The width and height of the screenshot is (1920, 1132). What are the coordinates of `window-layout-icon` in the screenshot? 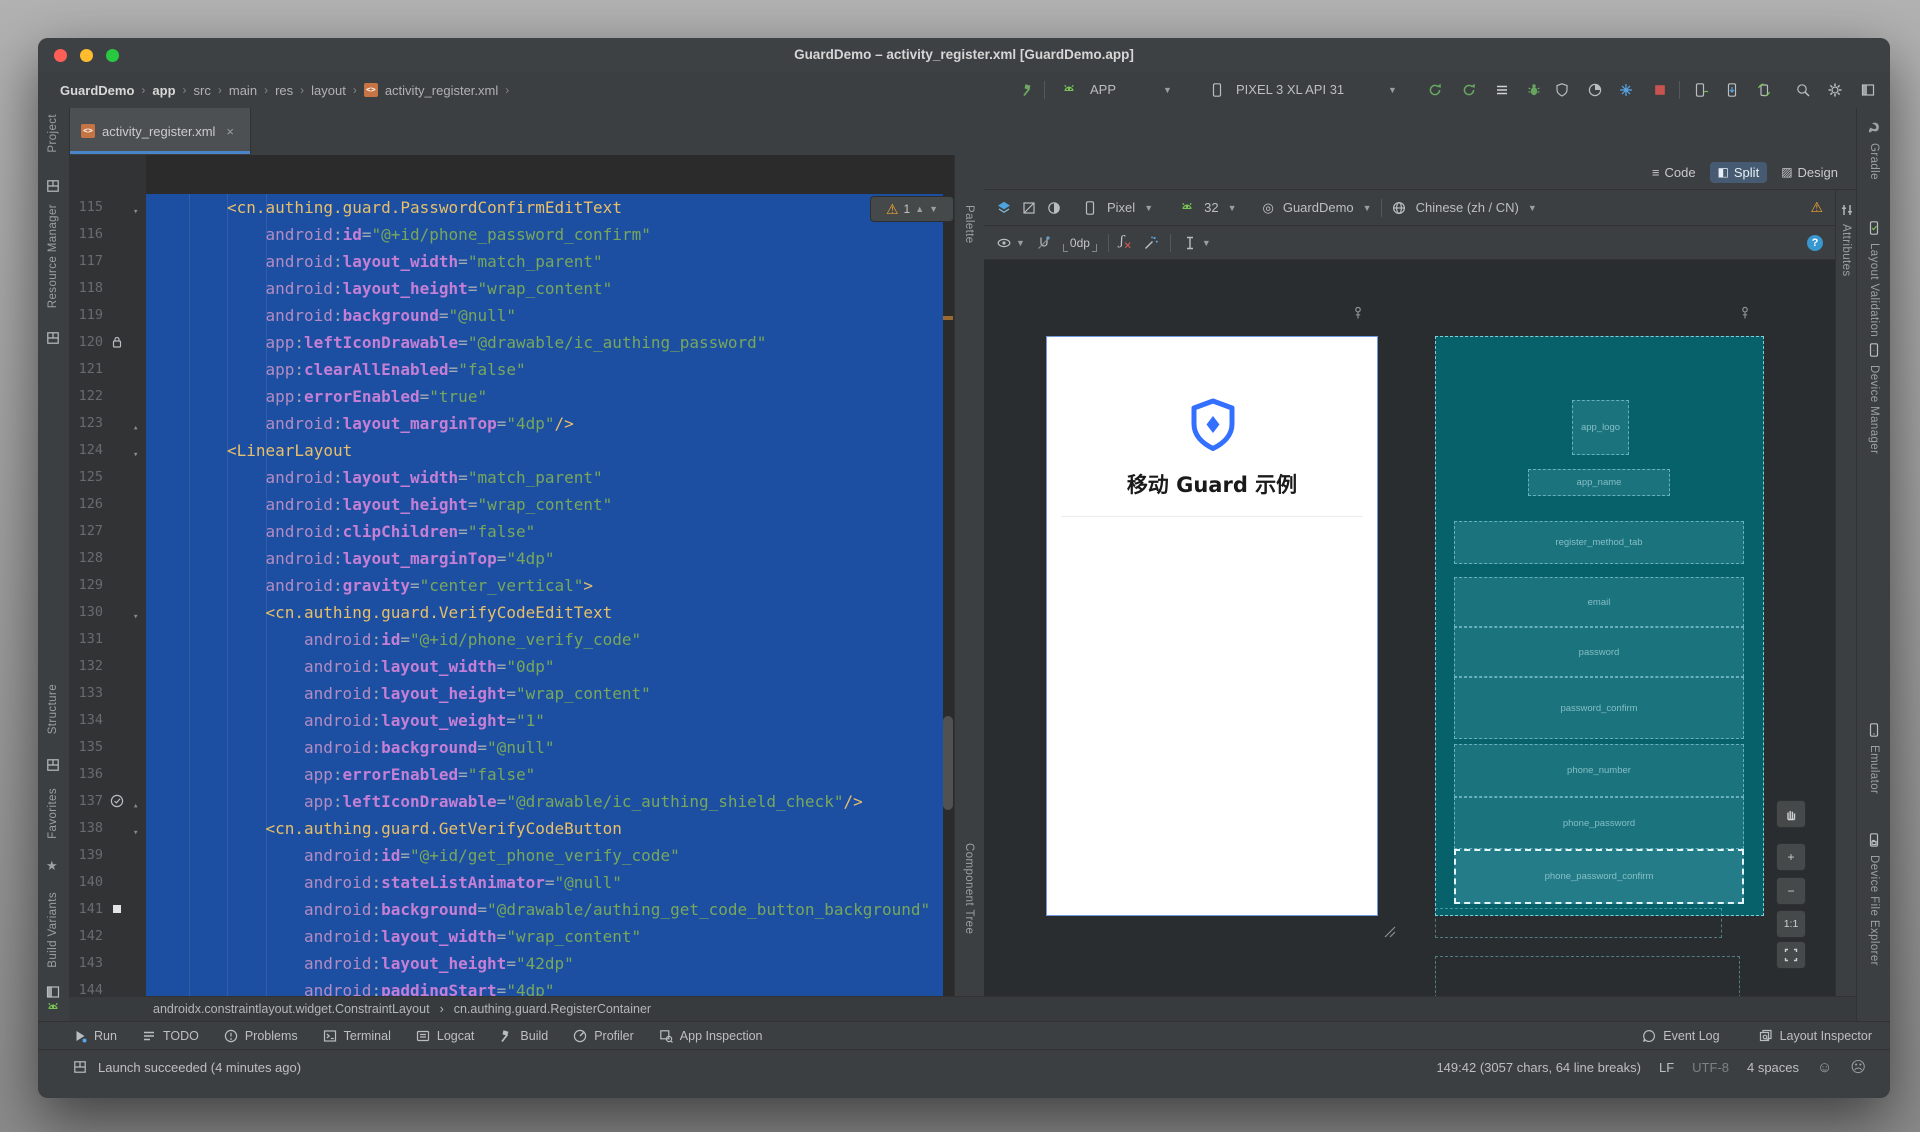 It's located at (1868, 90).